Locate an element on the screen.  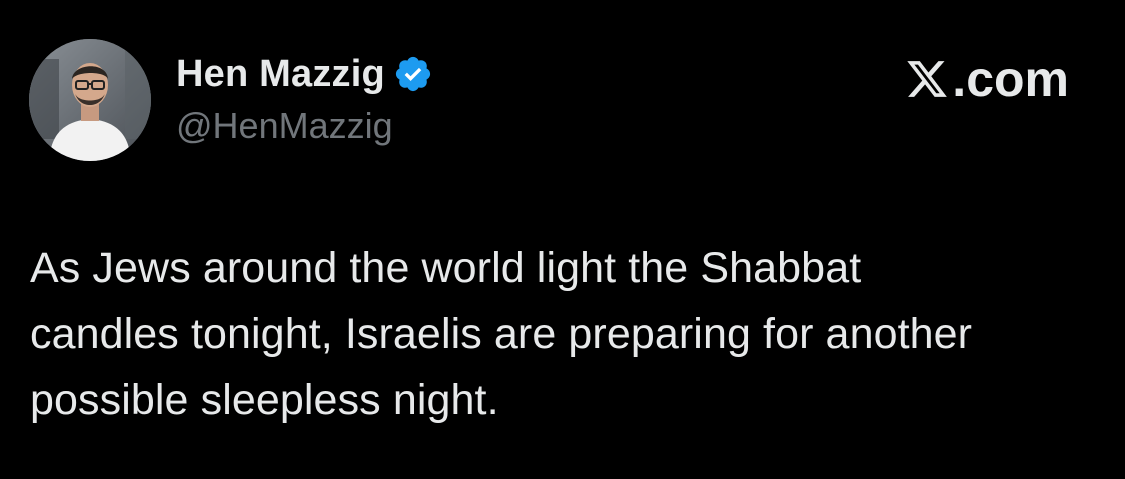
brand-domain-text: .com is located at coordinates (1010, 79).